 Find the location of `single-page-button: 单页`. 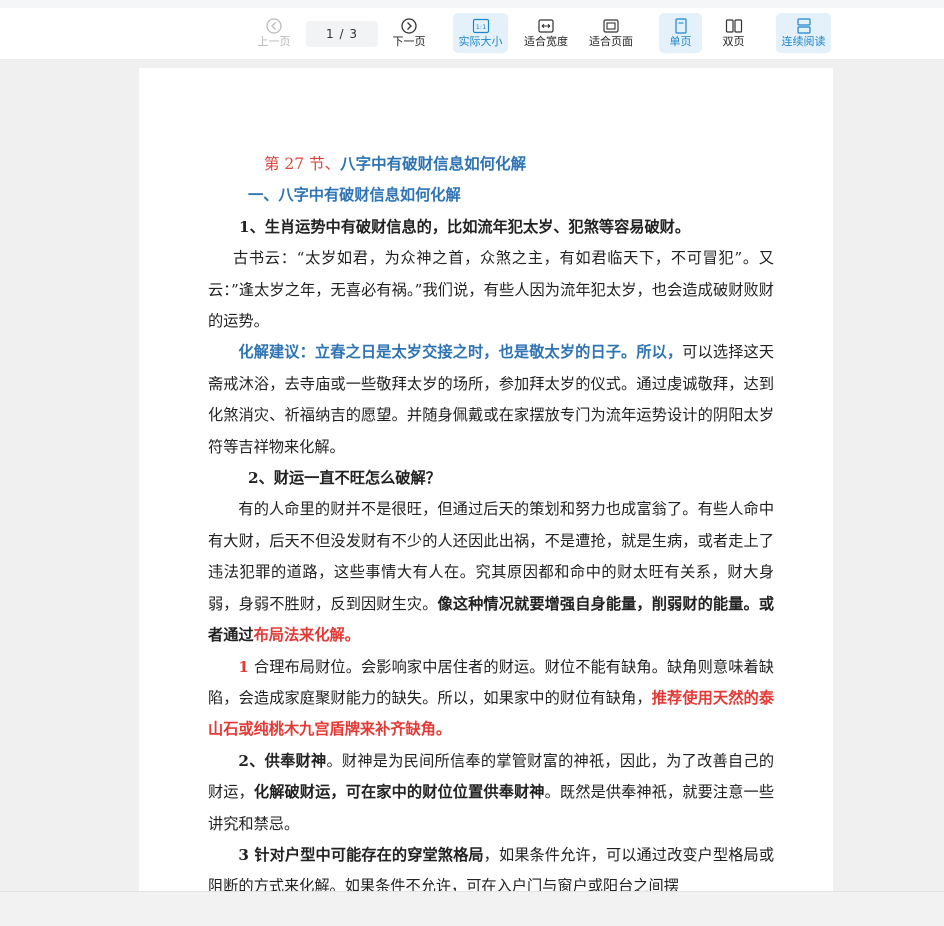

single-page-button: 单页 is located at coordinates (680, 33).